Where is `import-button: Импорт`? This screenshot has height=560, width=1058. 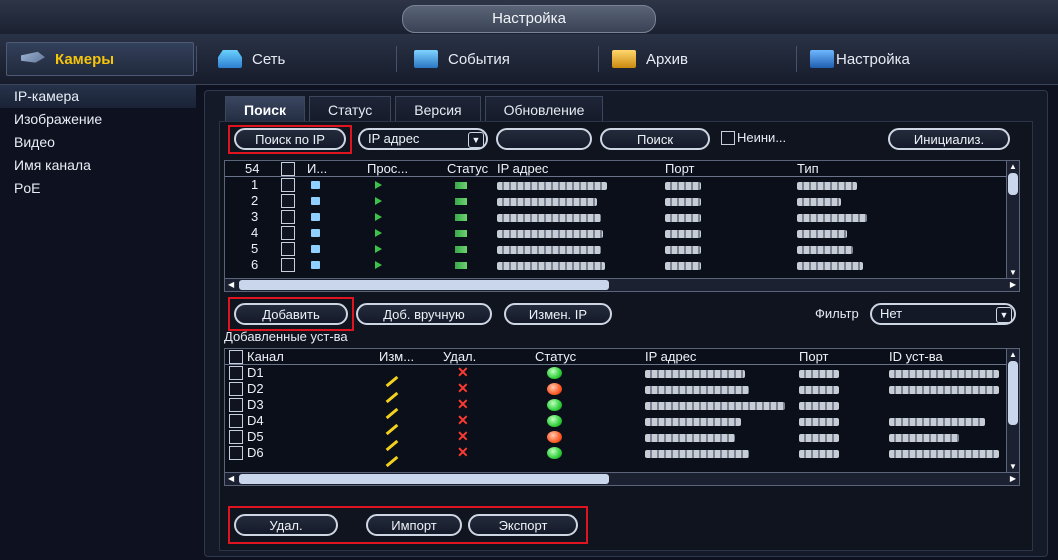
import-button: Импорт is located at coordinates (414, 525).